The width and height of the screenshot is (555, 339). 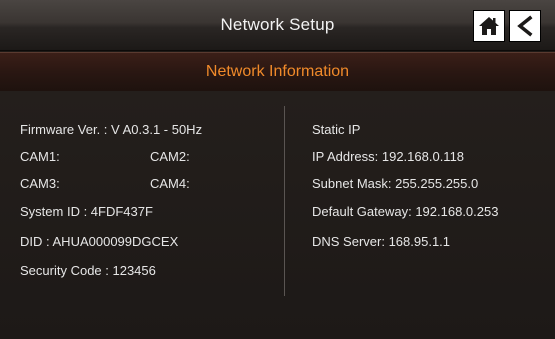 What do you see at coordinates (170, 156) in the screenshot?
I see `cam2-label: CAM2:` at bounding box center [170, 156].